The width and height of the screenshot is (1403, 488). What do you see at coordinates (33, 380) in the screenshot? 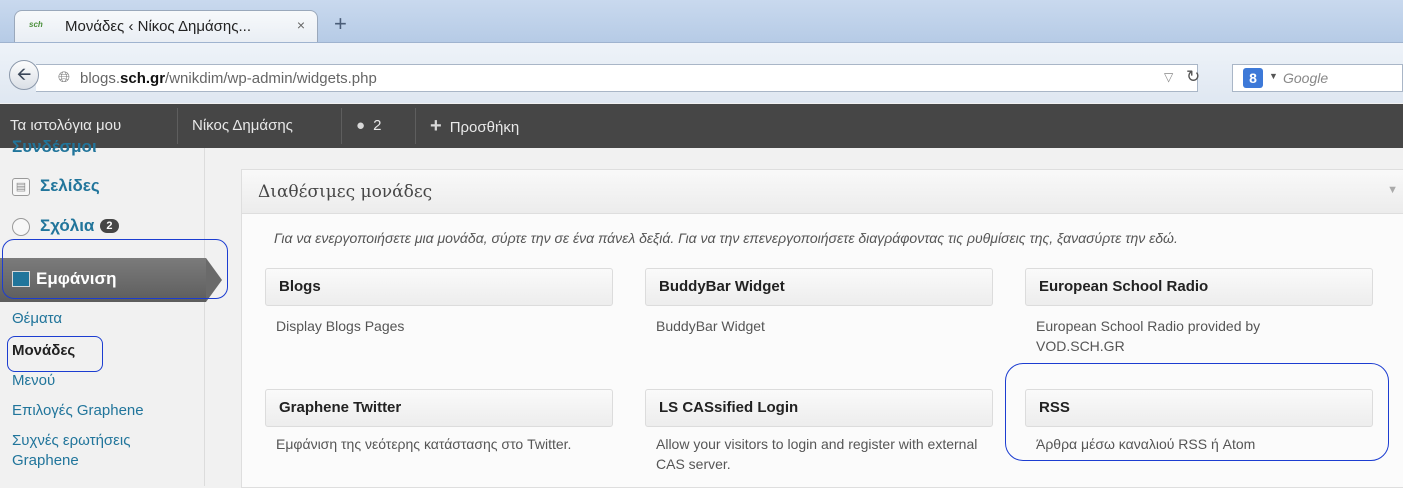
I see `submenu-menus: Μενού` at bounding box center [33, 380].